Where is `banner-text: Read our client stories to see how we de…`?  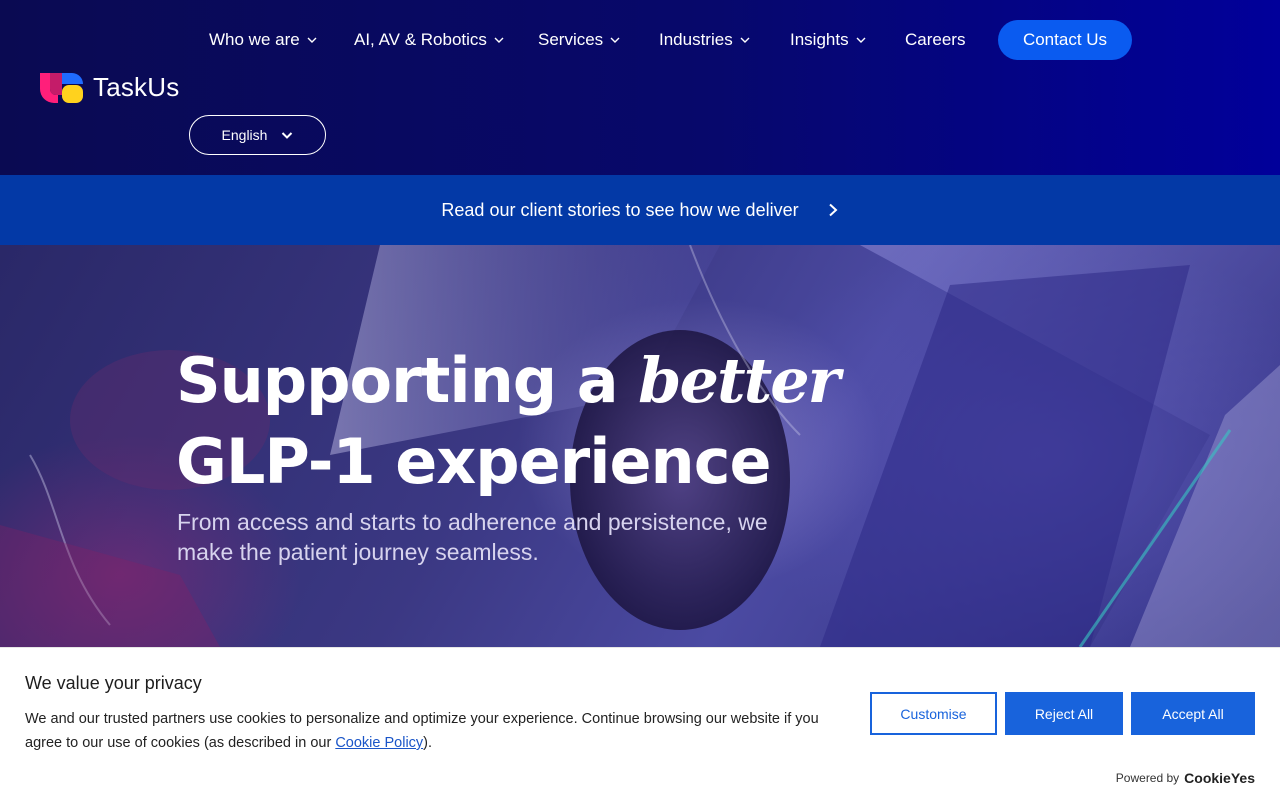 banner-text: Read our client stories to see how we de… is located at coordinates (620, 209).